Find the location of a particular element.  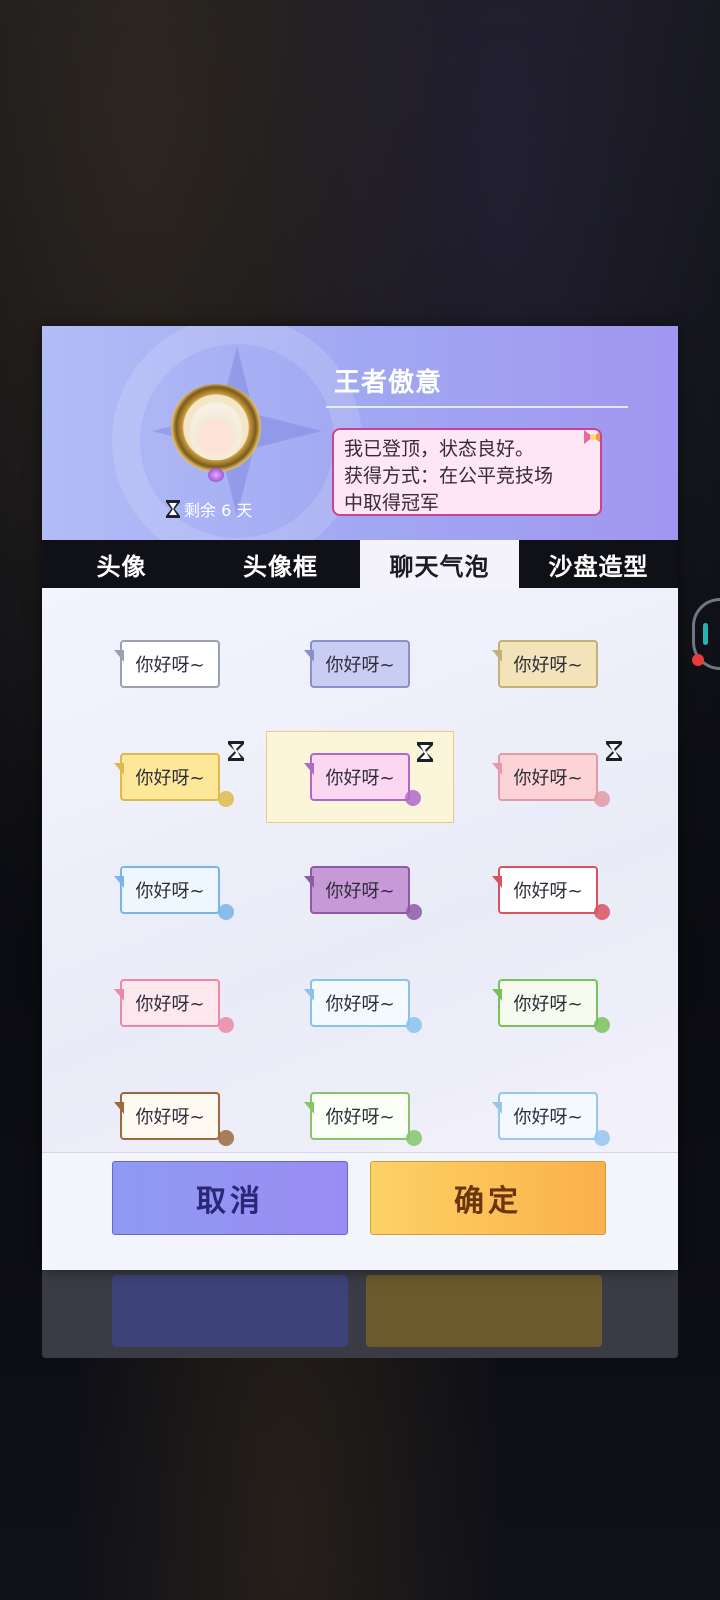

bubble-option-wood-magnifier: 你好呀~ is located at coordinates (170, 1116).